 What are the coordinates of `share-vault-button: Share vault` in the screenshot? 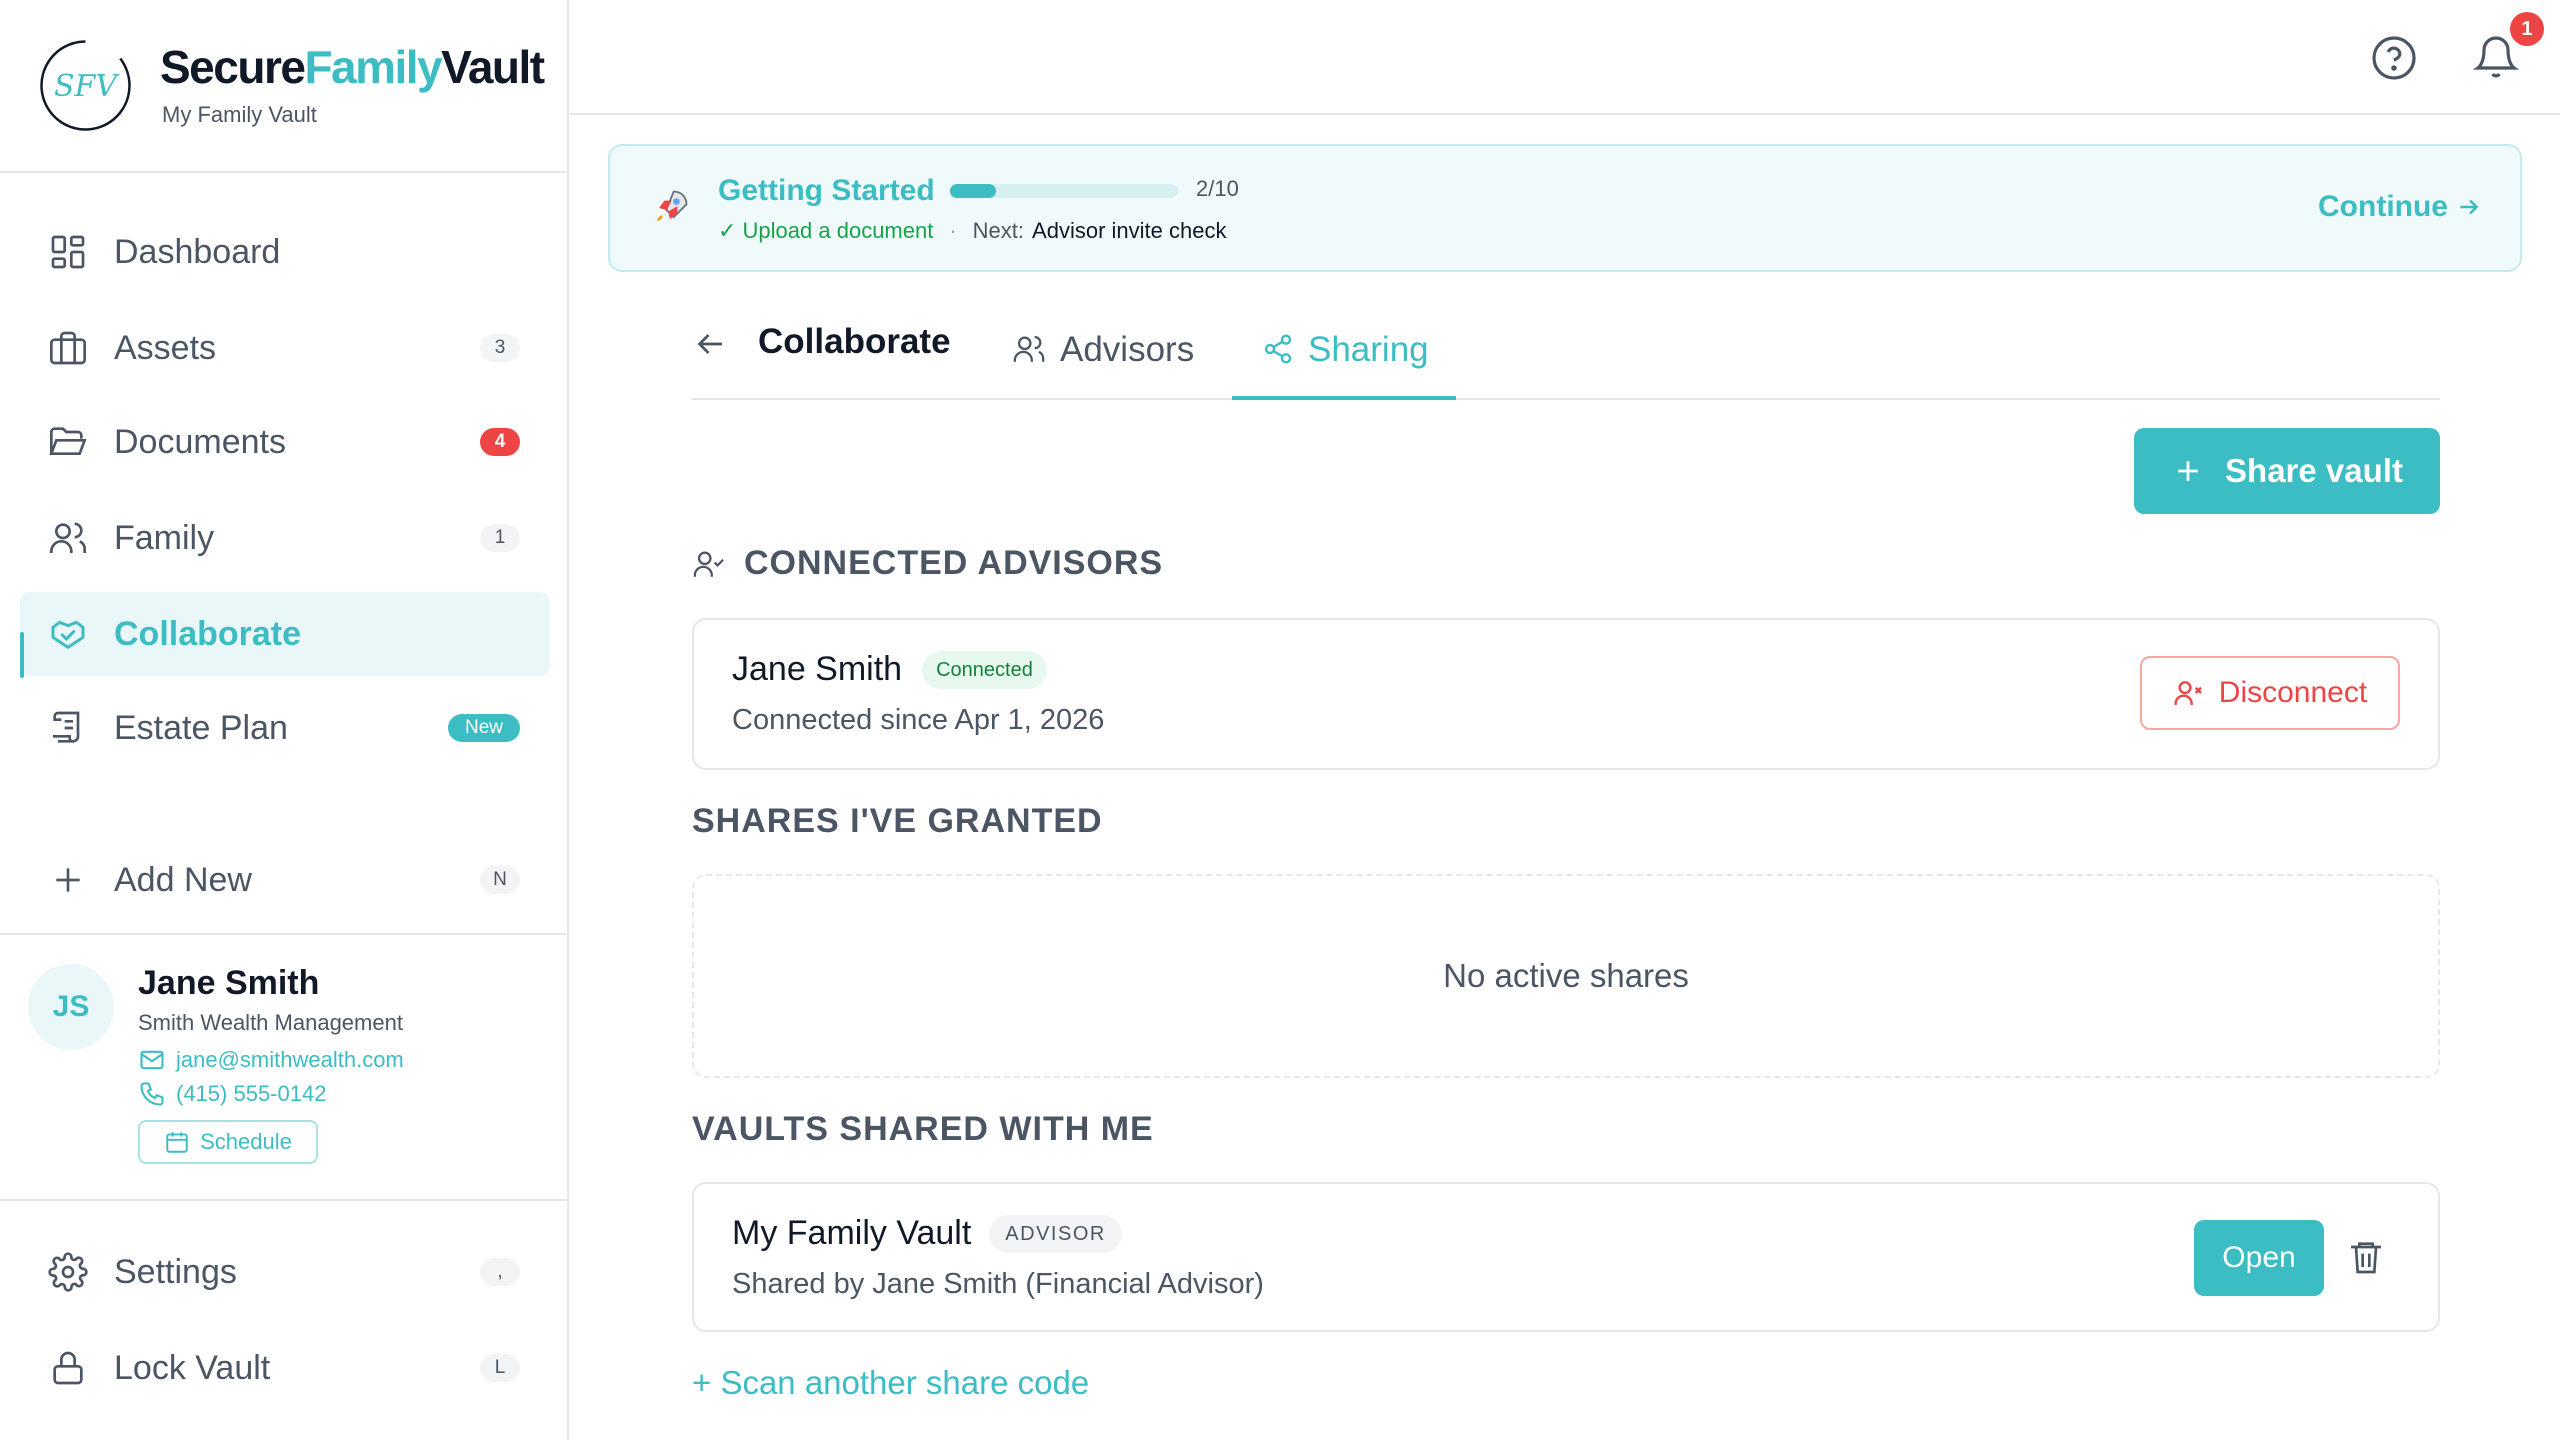 It's located at (2287, 471).